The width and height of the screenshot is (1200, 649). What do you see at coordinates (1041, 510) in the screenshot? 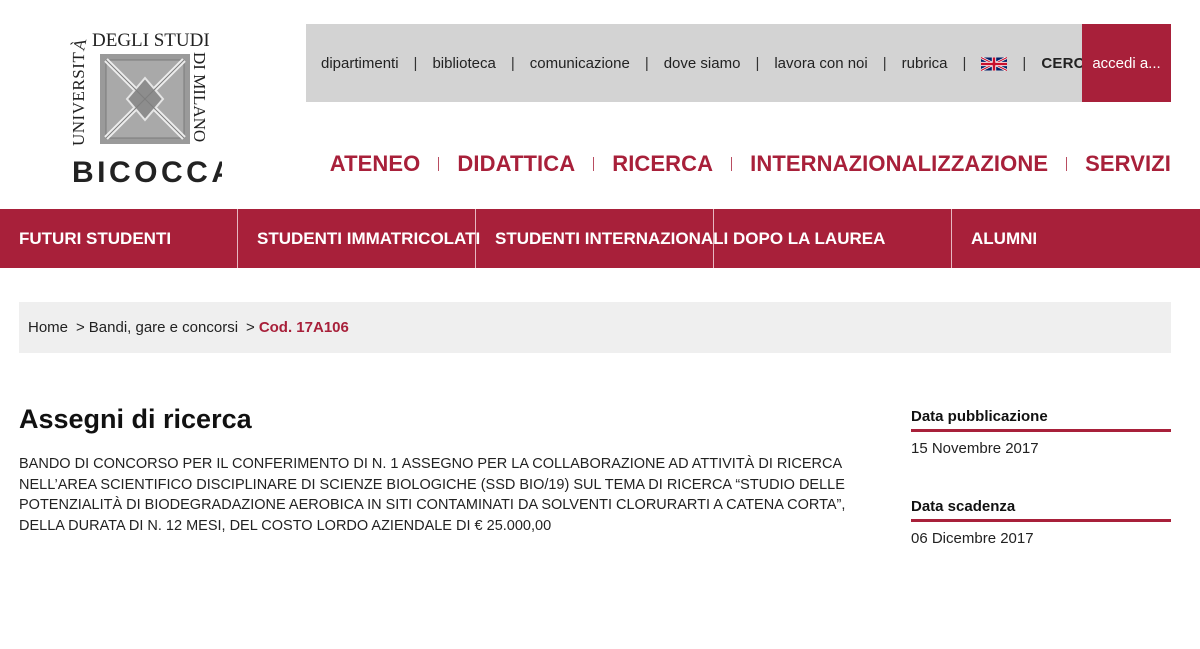
I see `deadline-date-label: Data scadenza` at bounding box center [1041, 510].